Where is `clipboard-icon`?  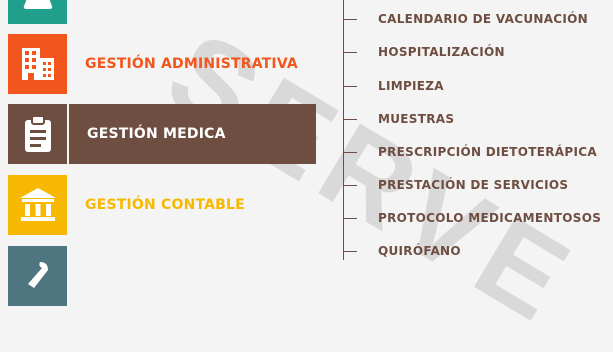 clipboard-icon is located at coordinates (37, 133).